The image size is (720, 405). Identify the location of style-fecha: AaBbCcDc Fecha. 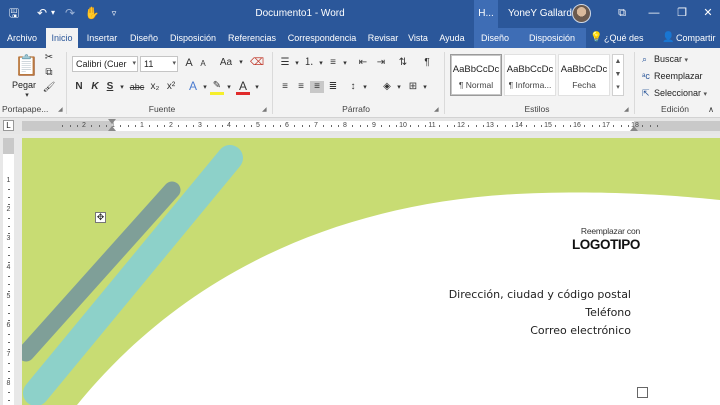
(584, 75).